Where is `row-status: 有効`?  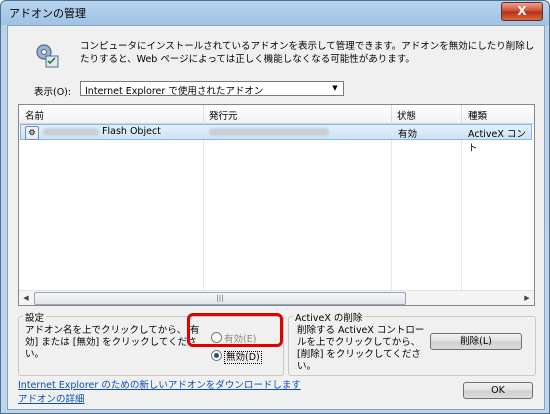
row-status: 有効 is located at coordinates (408, 134).